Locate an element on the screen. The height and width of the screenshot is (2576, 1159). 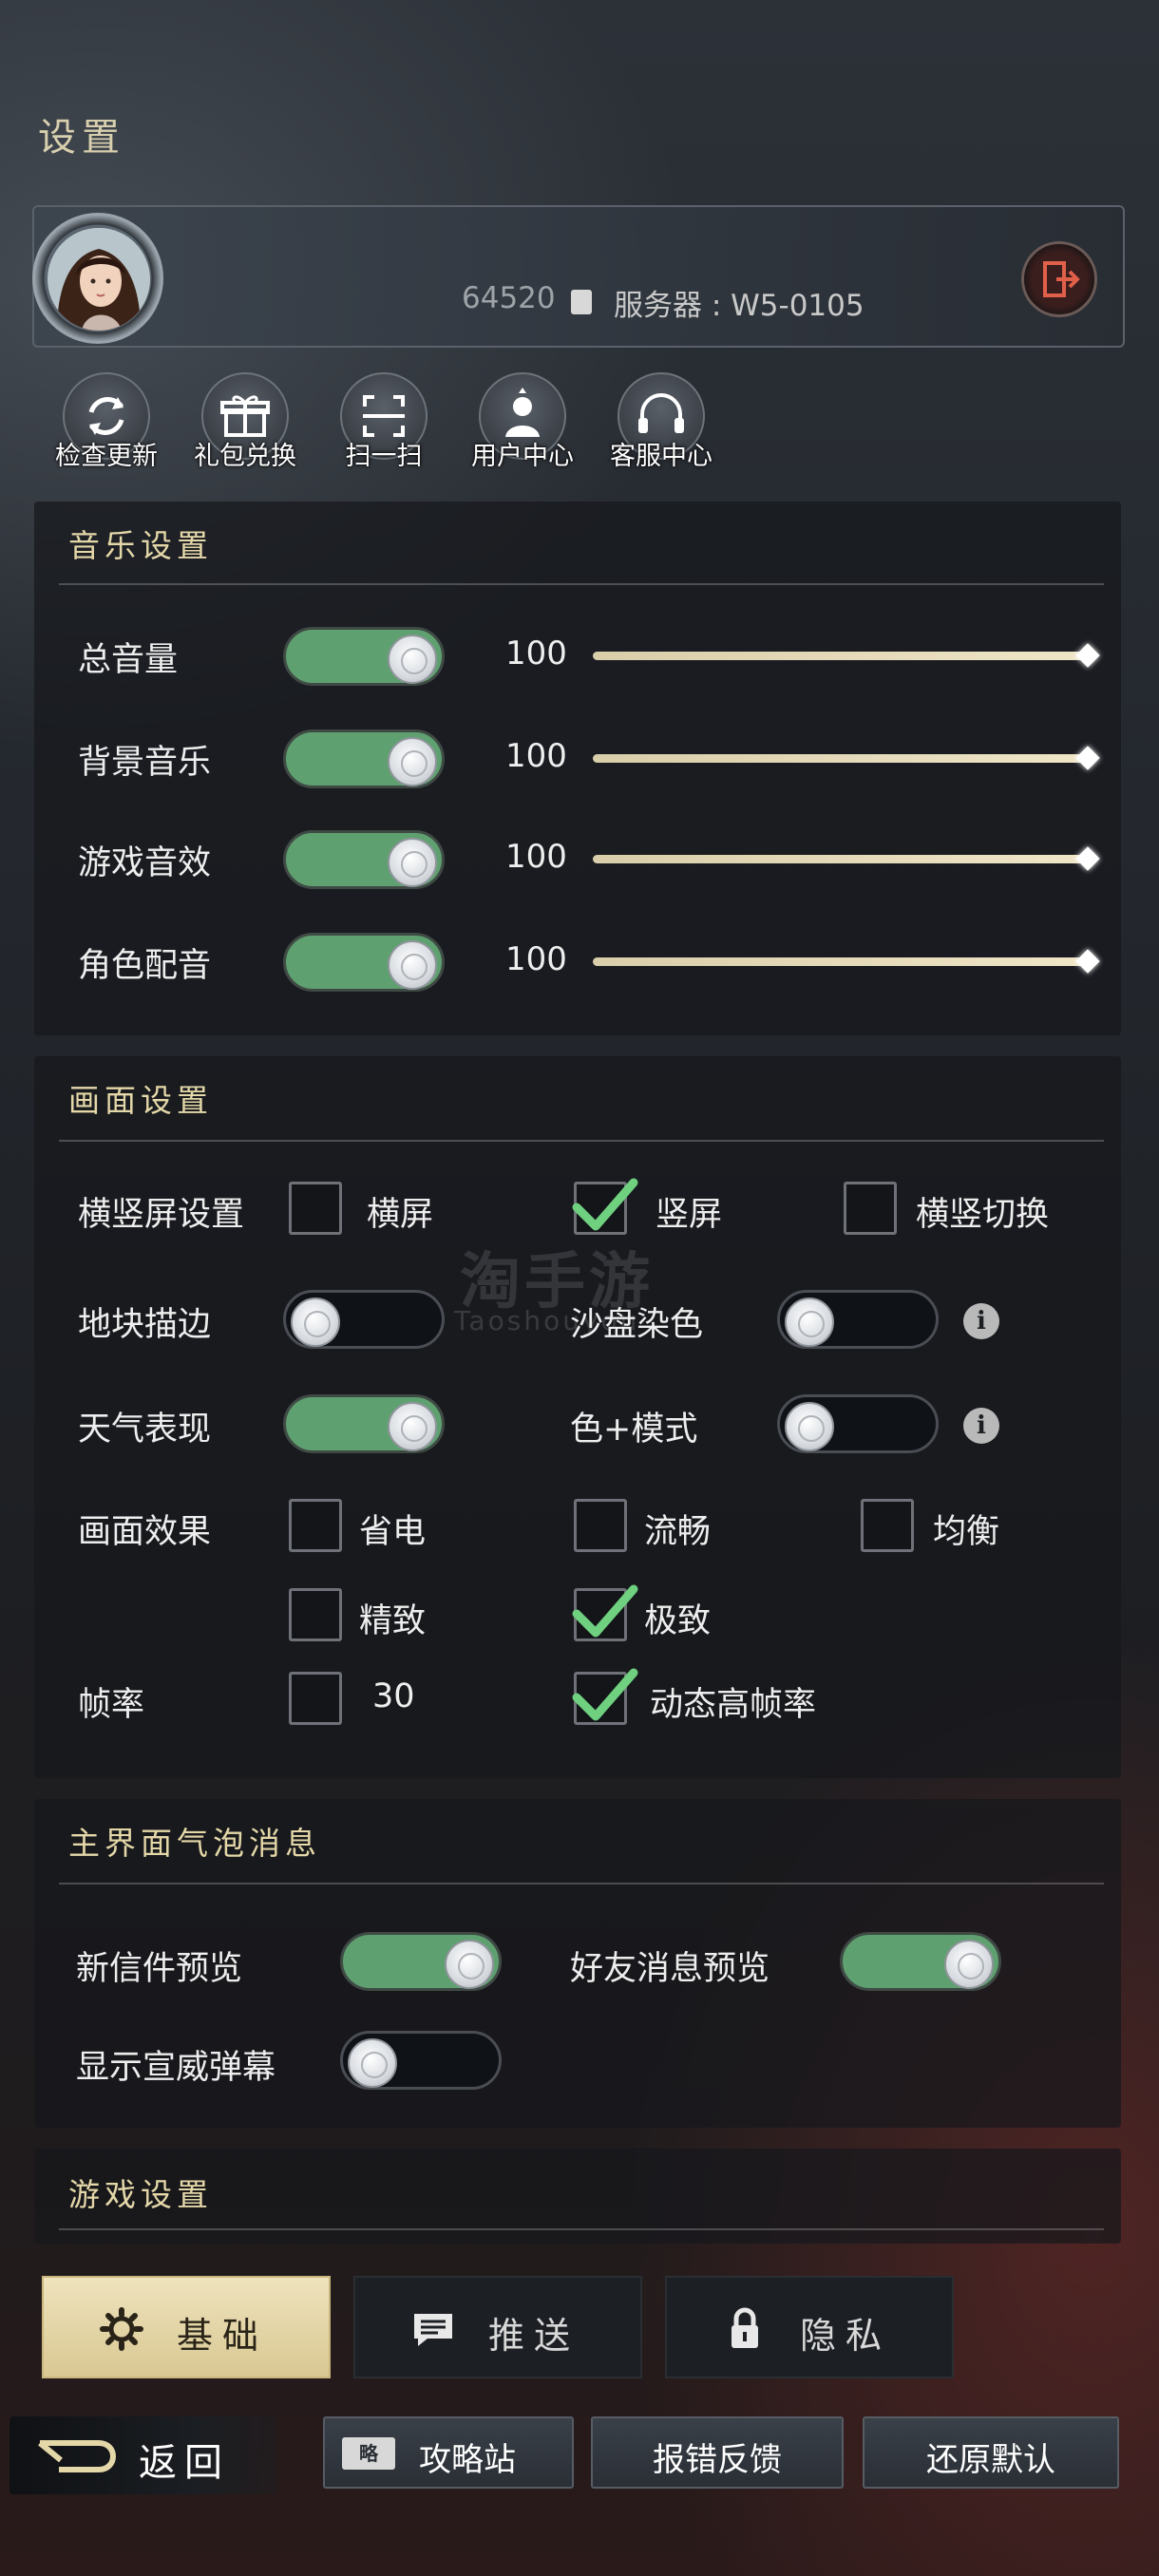
voice-slider is located at coordinates (841, 961).